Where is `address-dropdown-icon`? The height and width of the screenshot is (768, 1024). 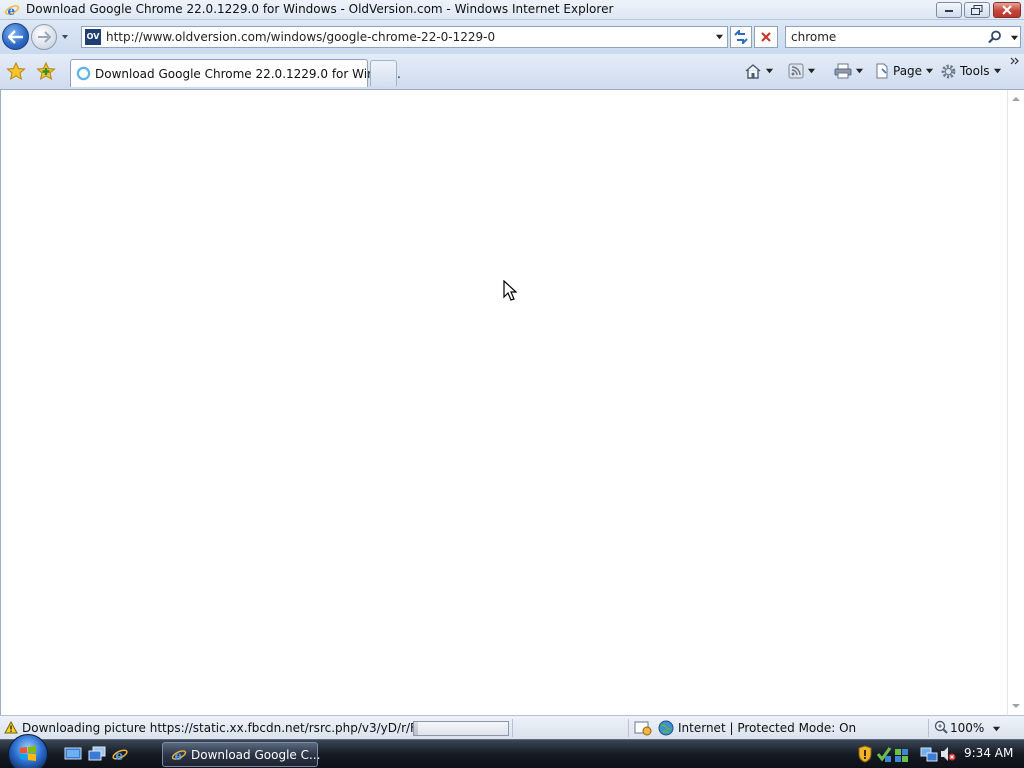 address-dropdown-icon is located at coordinates (719, 37).